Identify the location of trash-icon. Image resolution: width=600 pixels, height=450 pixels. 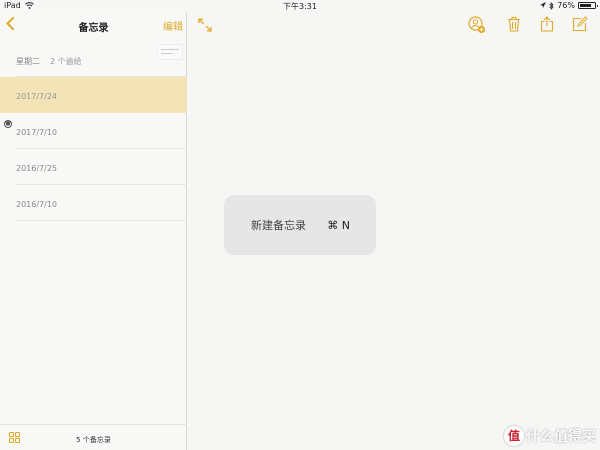
(514, 24).